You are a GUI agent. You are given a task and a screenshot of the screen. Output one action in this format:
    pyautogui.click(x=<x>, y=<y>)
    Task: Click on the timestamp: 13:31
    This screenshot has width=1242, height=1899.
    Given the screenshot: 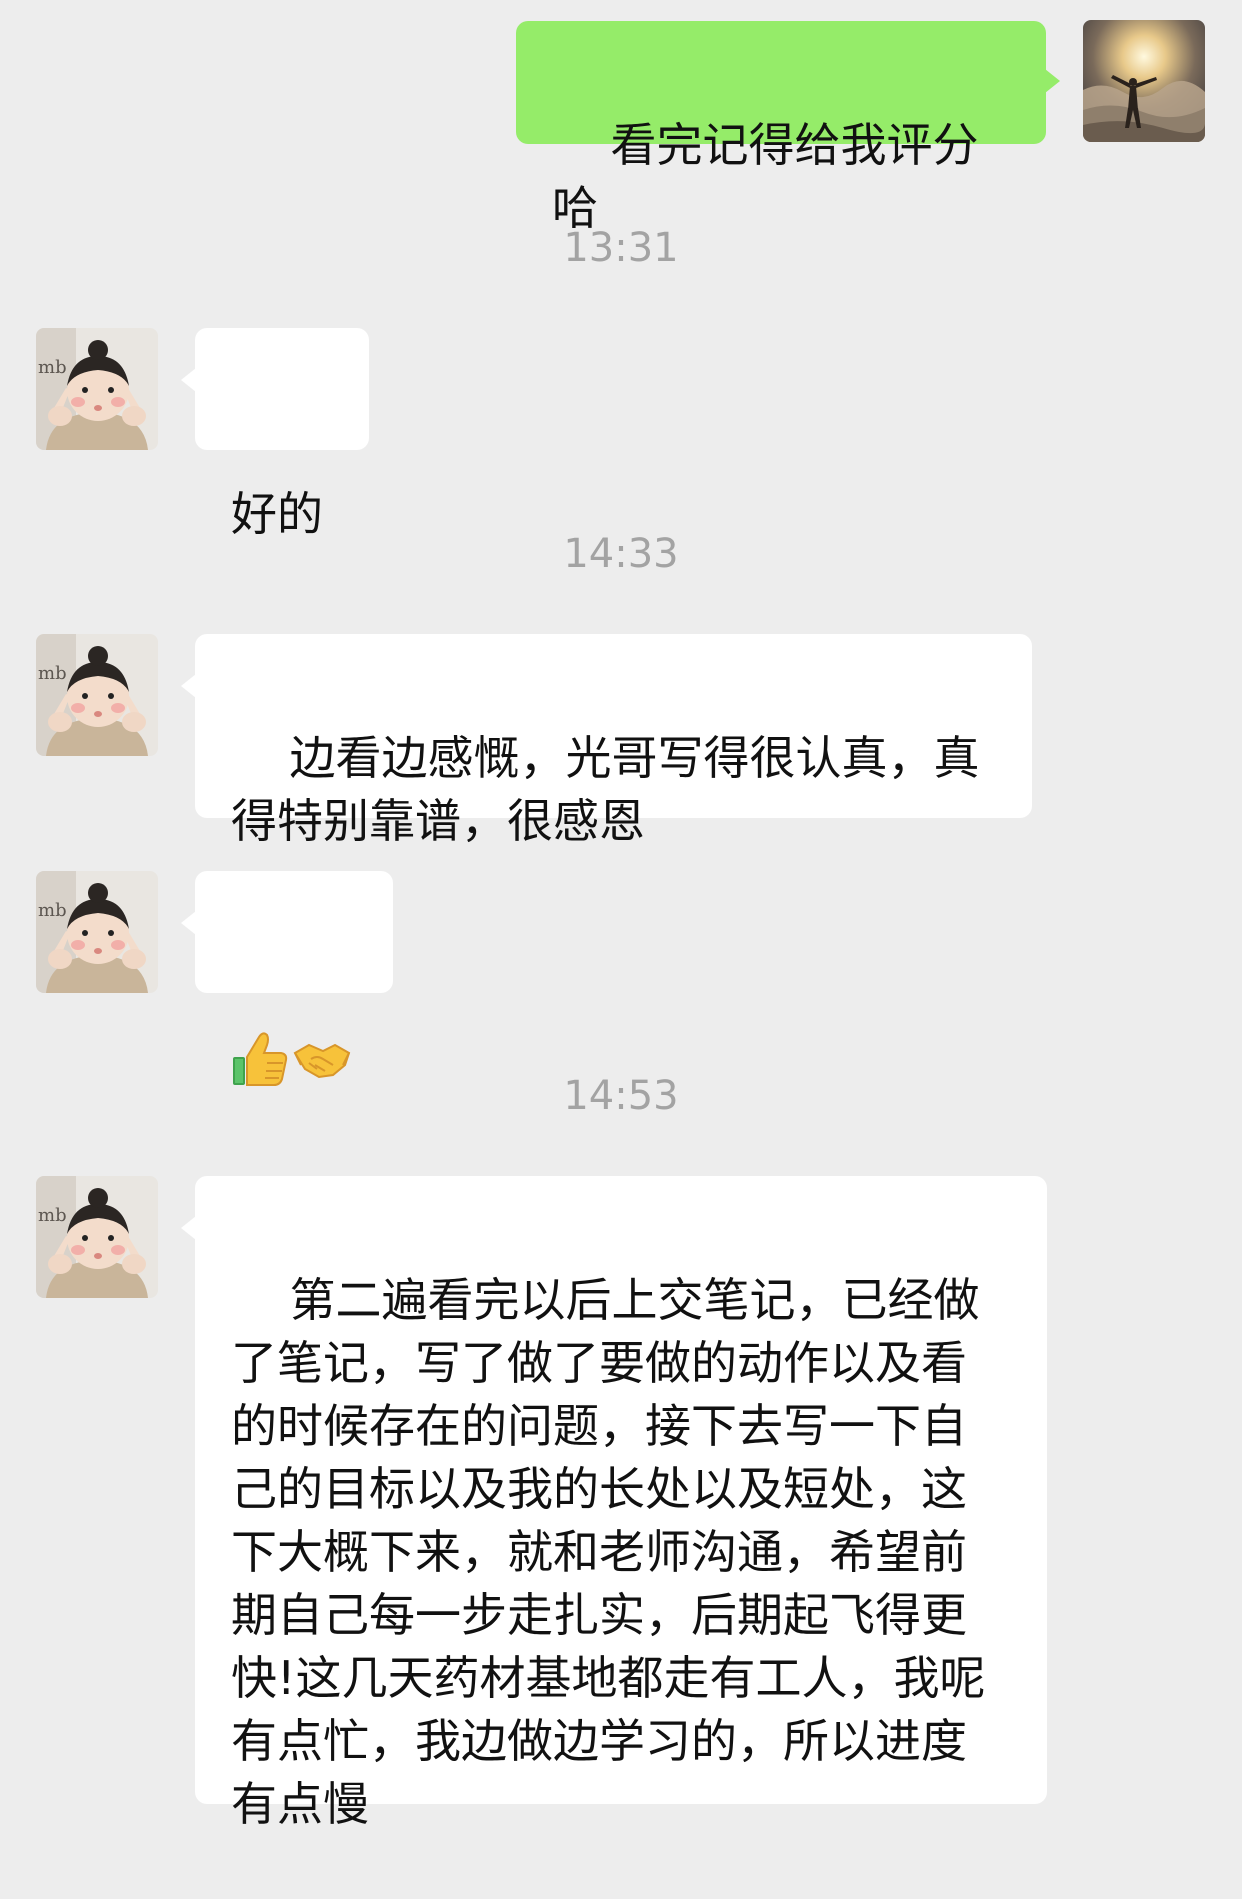 What is the action you would take?
    pyautogui.click(x=621, y=248)
    